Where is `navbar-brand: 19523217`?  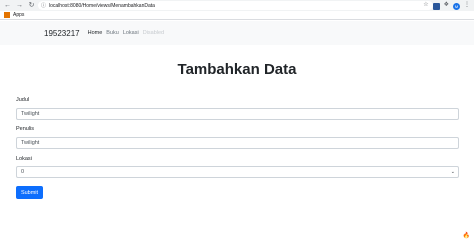 navbar-brand: 19523217 is located at coordinates (62, 33).